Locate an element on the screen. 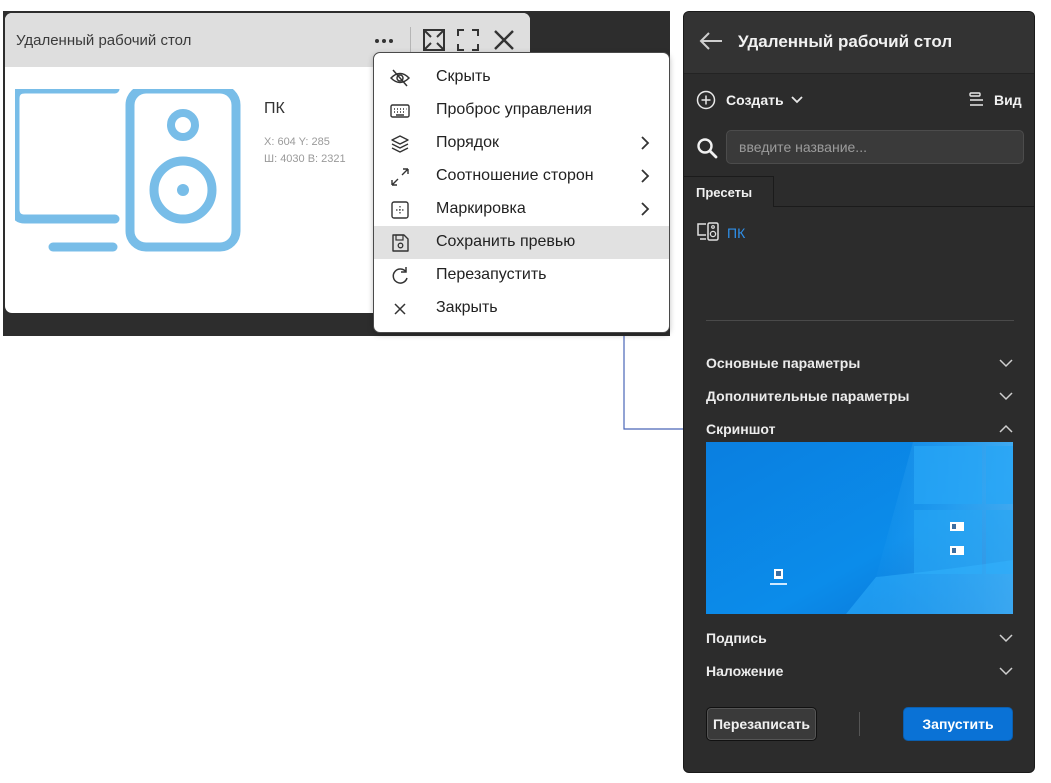  menu-item-label: Порядок is located at coordinates (468, 142).